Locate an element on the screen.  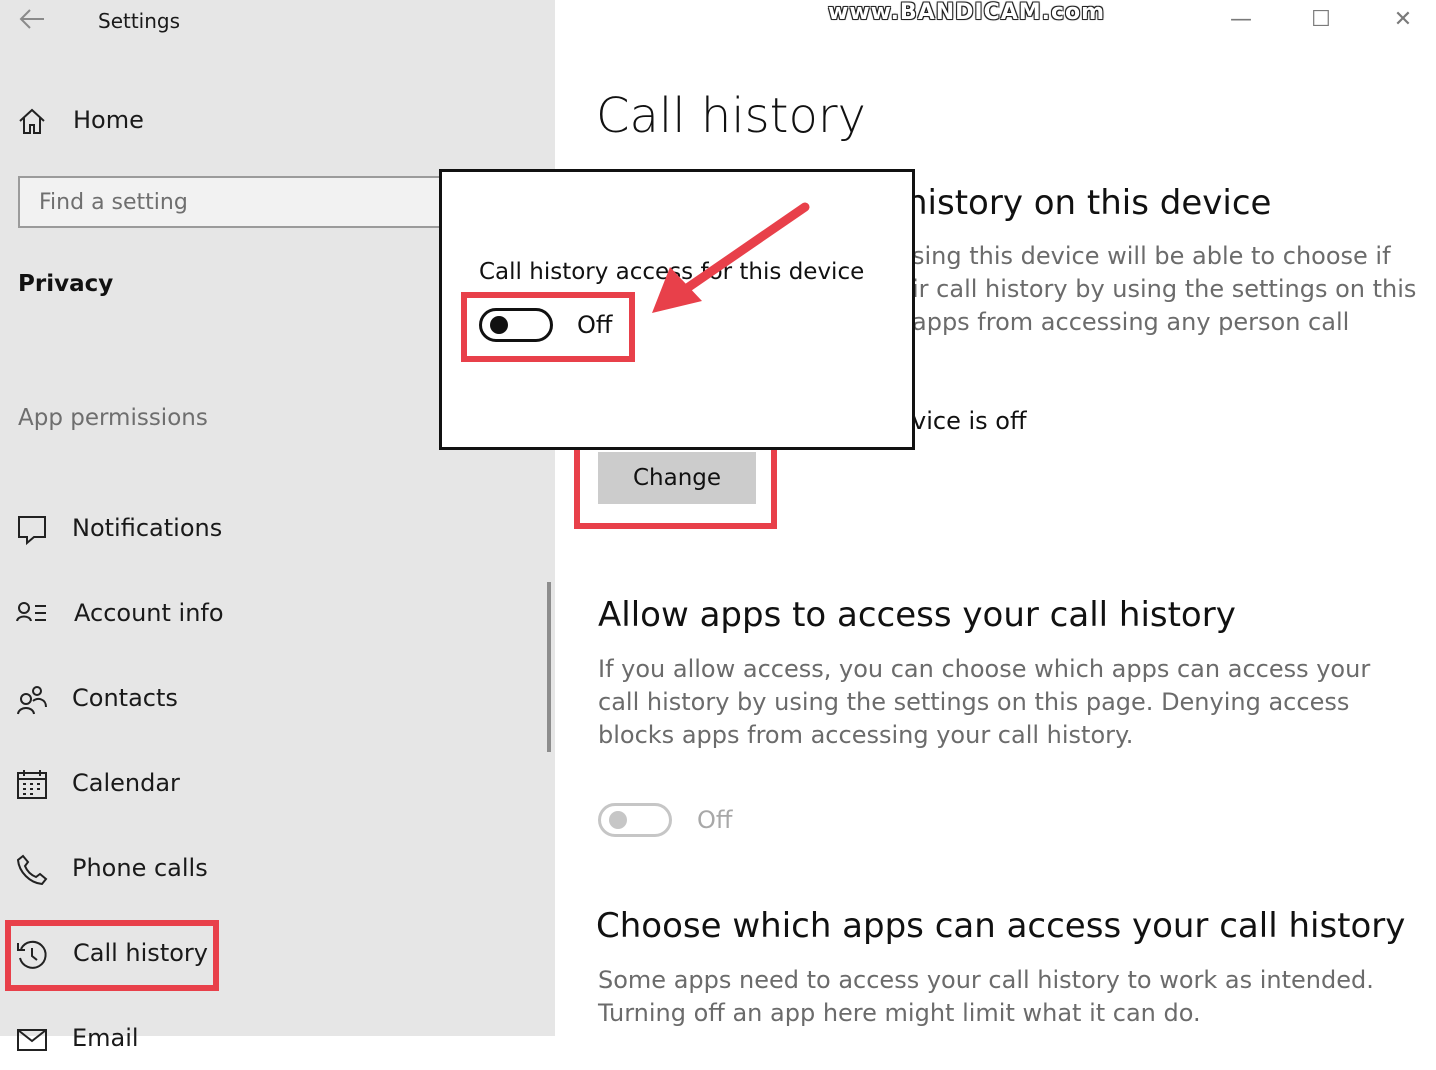
nav-home-label: Home is located at coordinates (108, 120).